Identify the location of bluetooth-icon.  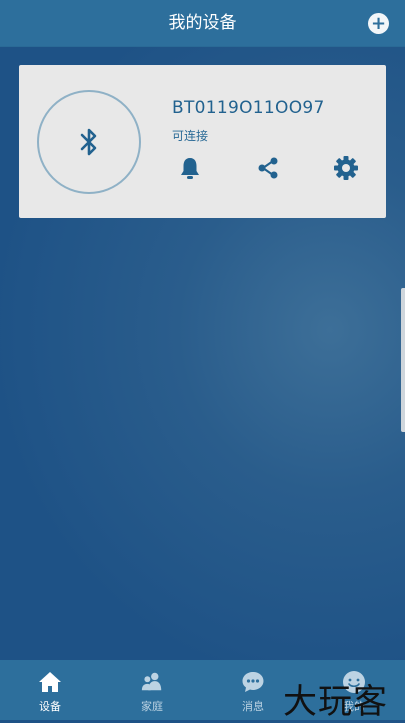
(88, 142).